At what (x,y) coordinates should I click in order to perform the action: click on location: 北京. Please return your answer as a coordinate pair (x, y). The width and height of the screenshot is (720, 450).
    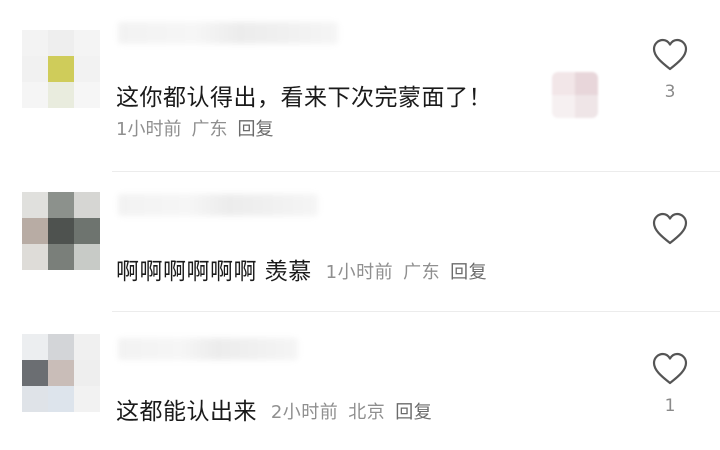
    Looking at the image, I should click on (367, 412).